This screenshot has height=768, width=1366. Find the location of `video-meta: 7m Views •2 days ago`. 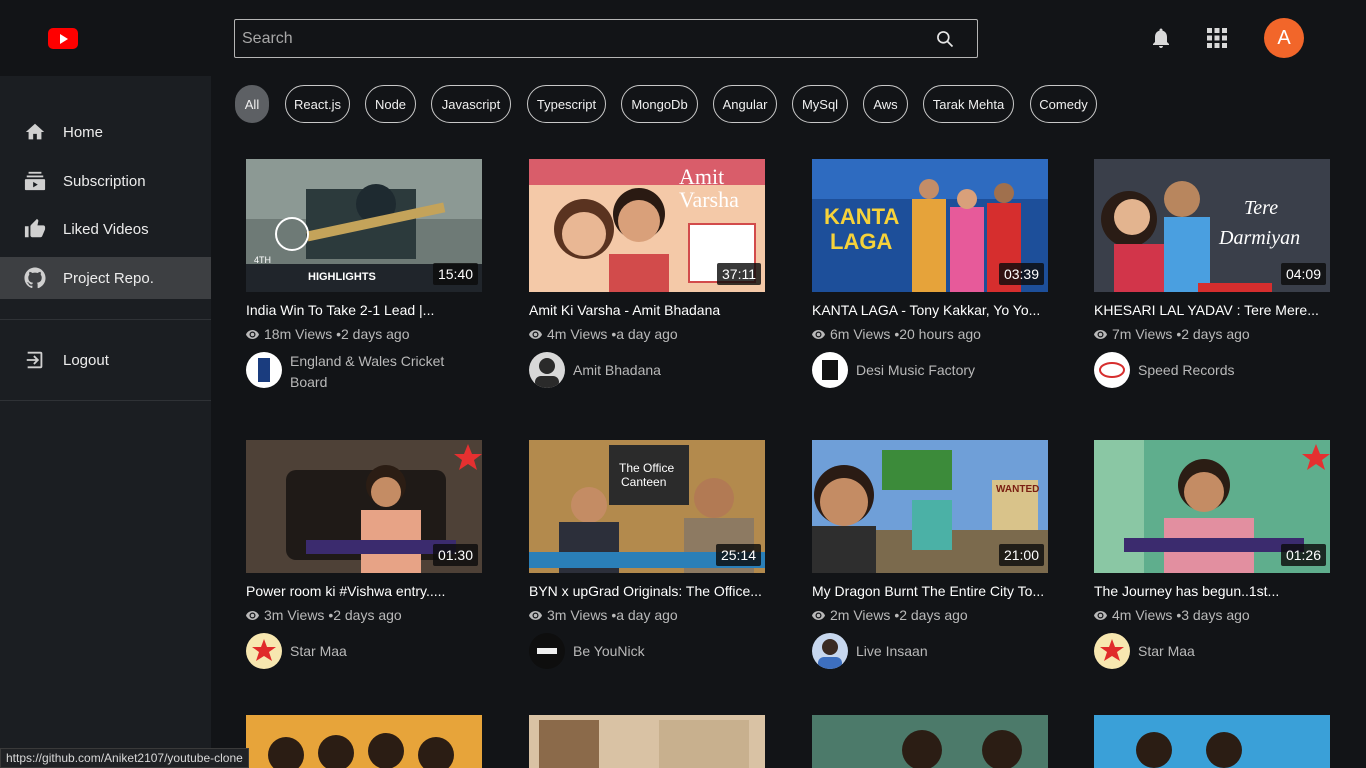

video-meta: 7m Views •2 days ago is located at coordinates (1172, 334).